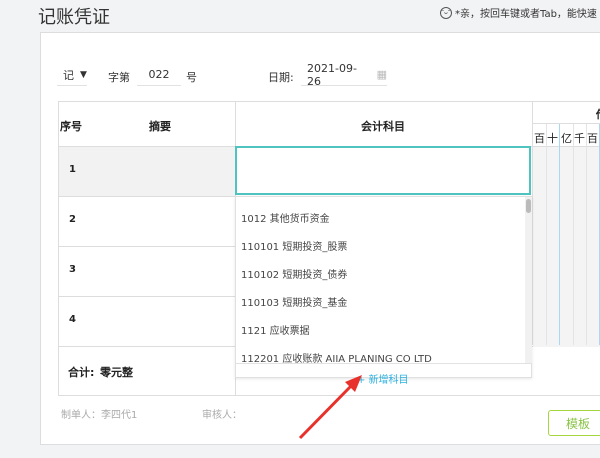  I want to click on red-arrow-annotation, so click(330, 407).